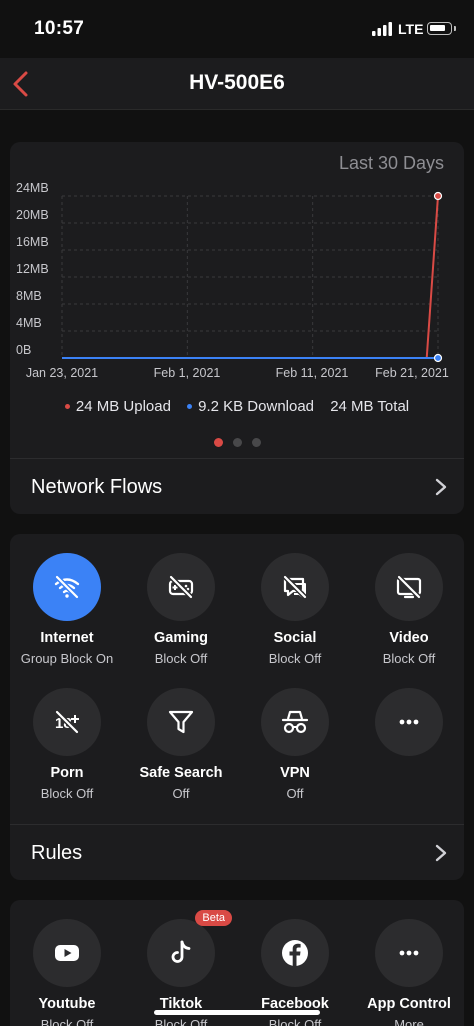  What do you see at coordinates (411, 29) in the screenshot?
I see `network-type: LTE` at bounding box center [411, 29].